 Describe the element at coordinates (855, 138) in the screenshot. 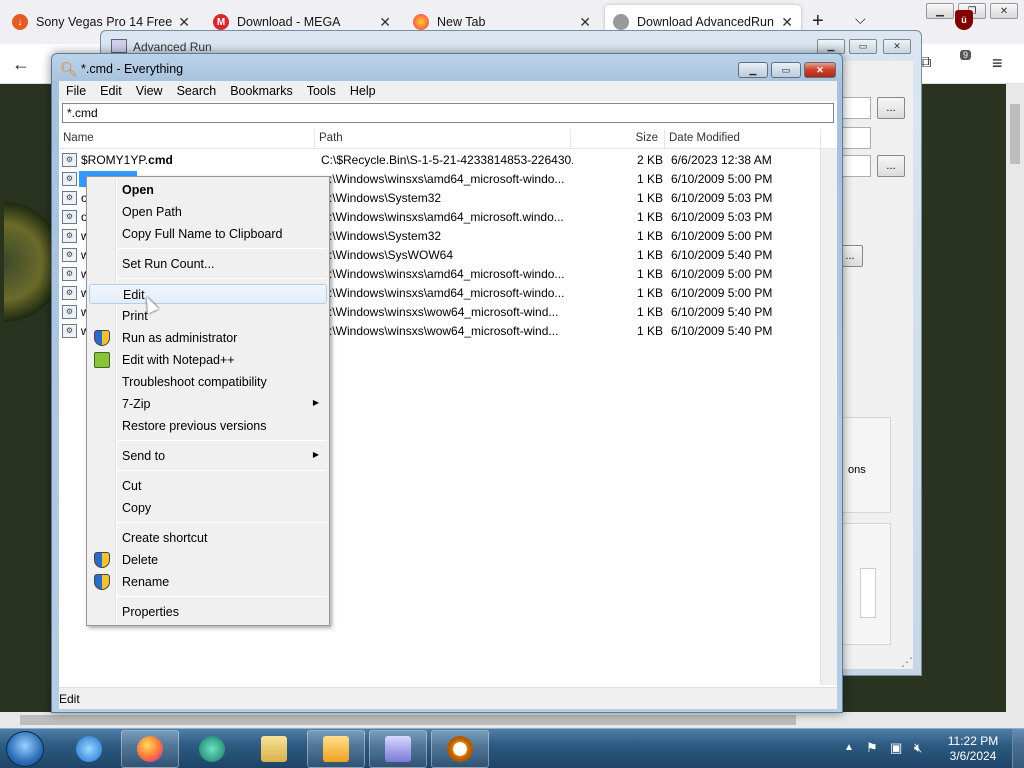

I see `arguments-field` at that location.